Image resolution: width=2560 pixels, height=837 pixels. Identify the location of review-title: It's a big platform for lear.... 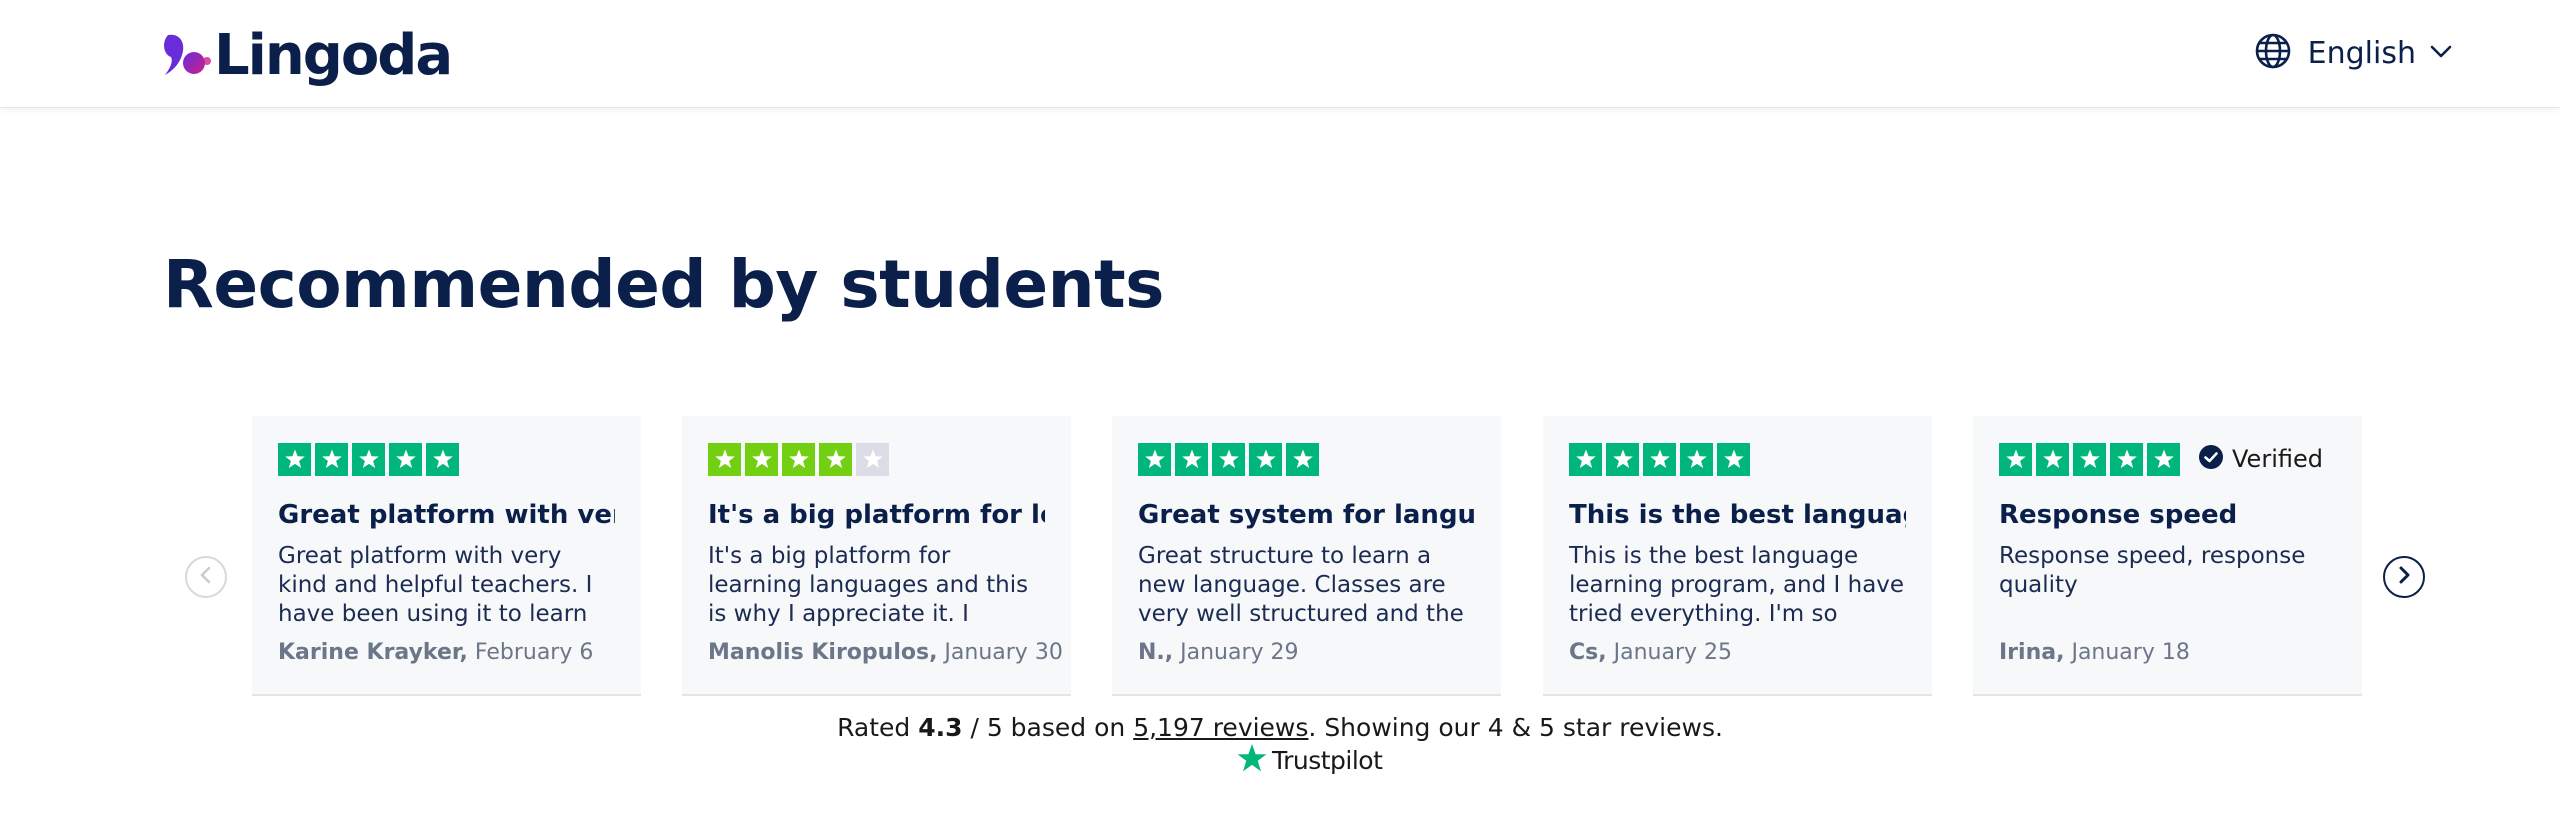
(876, 515).